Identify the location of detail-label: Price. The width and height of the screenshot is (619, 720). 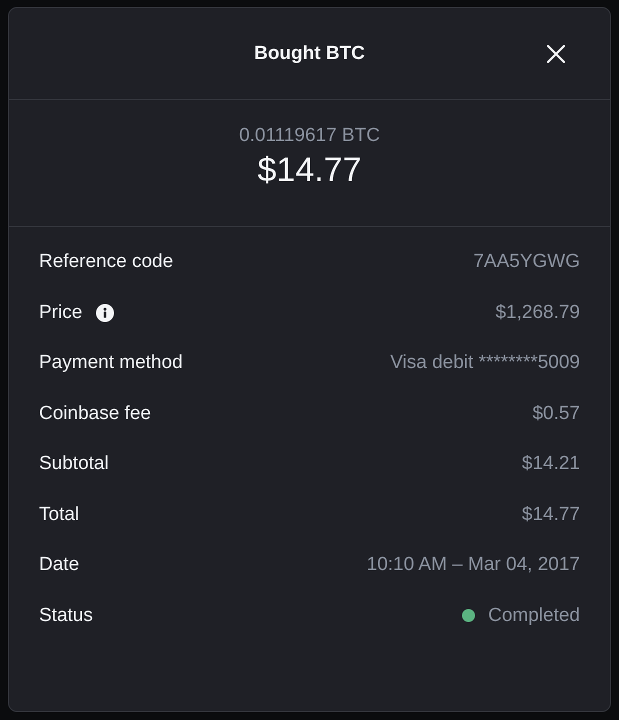
(60, 313).